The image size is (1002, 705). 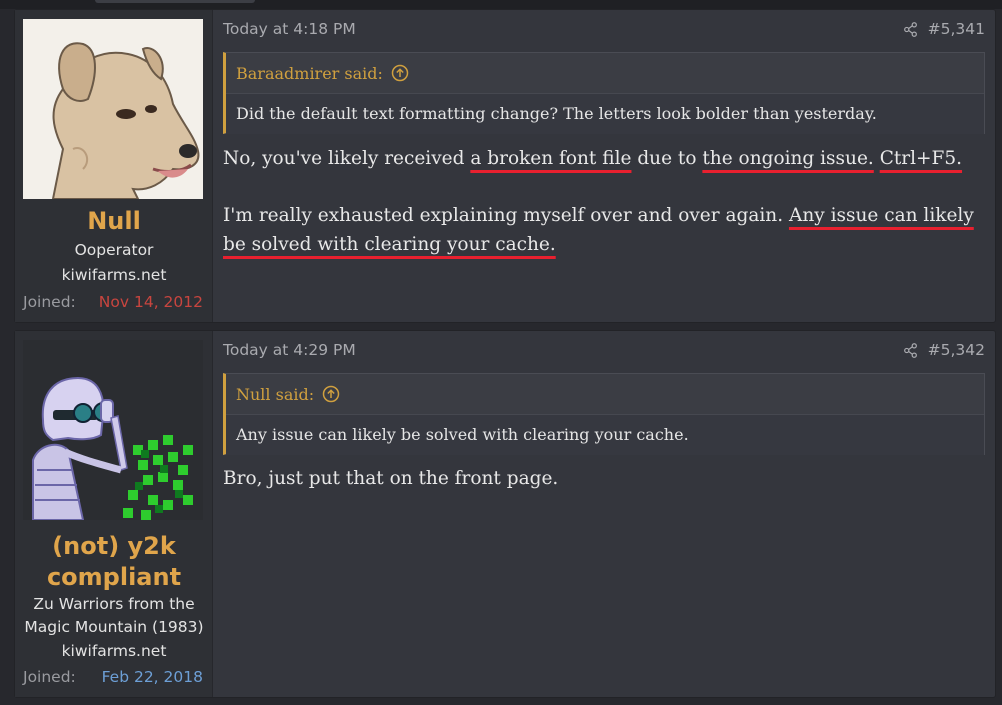 What do you see at coordinates (788, 158) in the screenshot?
I see `underlined-text: the ongoing issue.` at bounding box center [788, 158].